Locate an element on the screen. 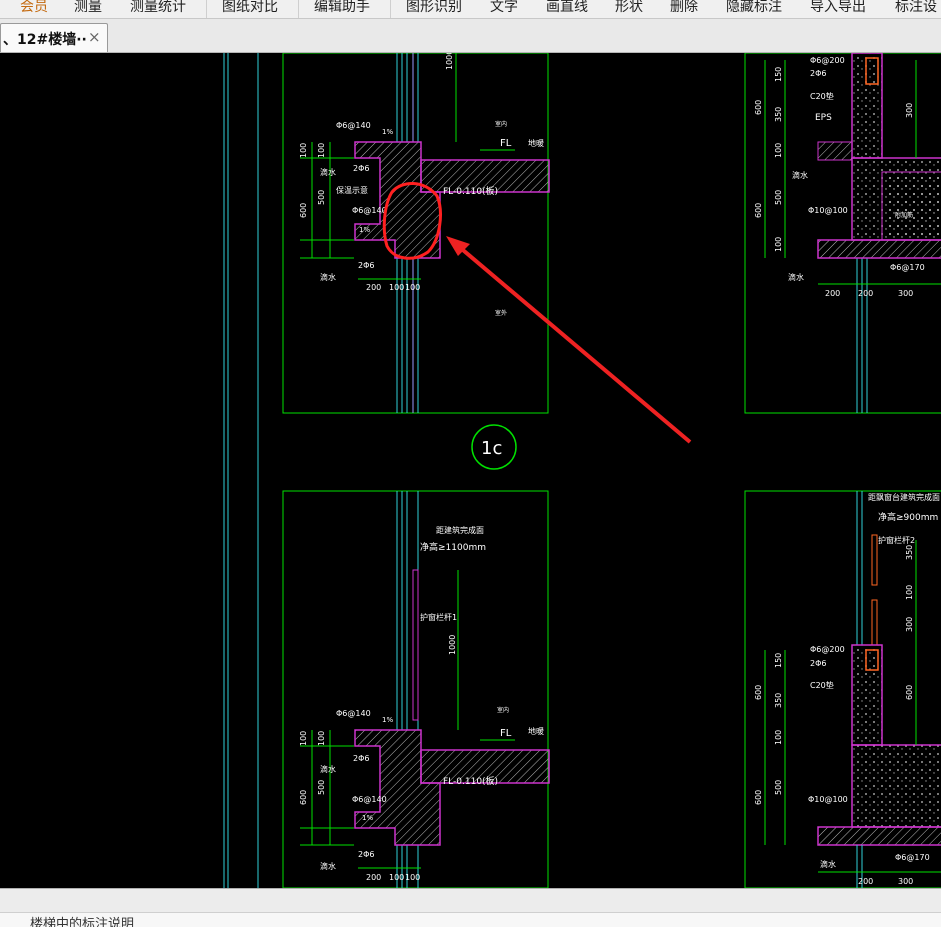  rail-top-label: 距飘窗台建筑完成面 is located at coordinates (904, 497).